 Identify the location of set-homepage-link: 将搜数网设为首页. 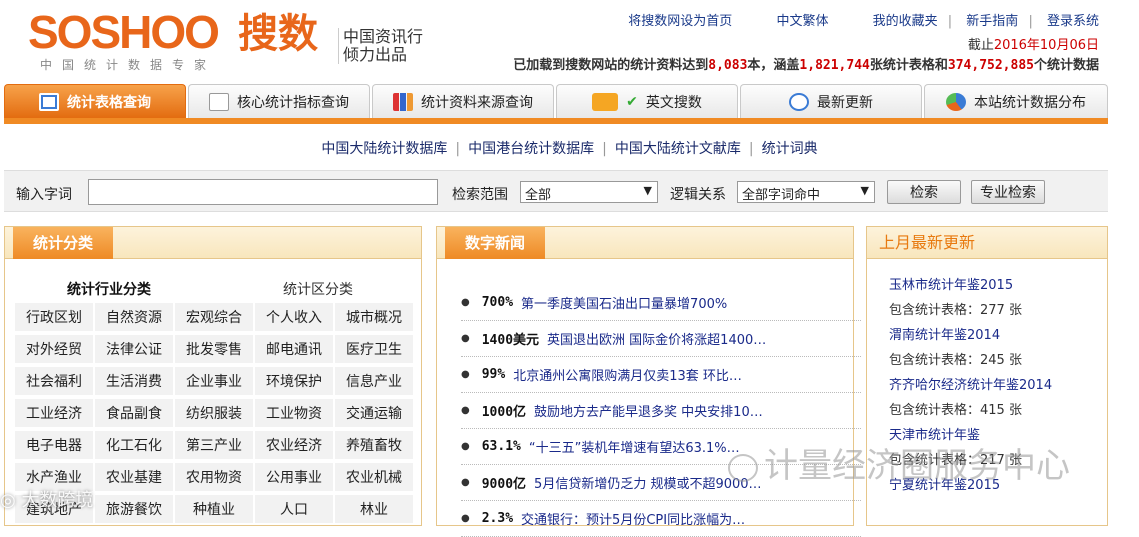
(680, 21).